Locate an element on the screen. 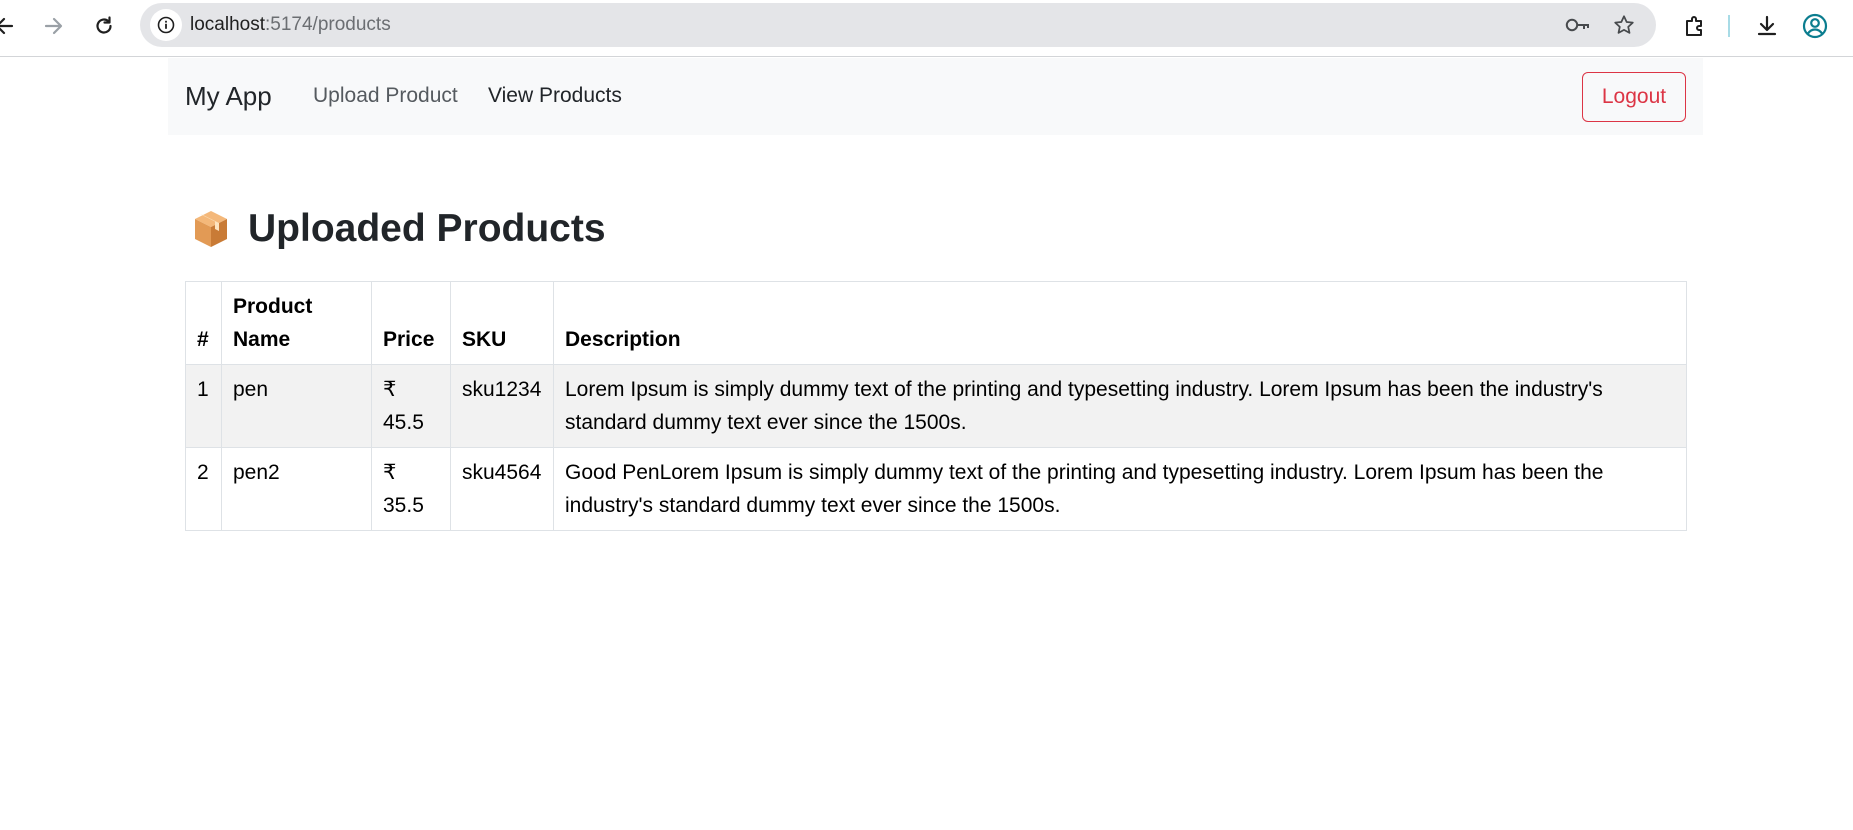 Image resolution: width=1853 pixels, height=830 pixels. url-host: localhost is located at coordinates (227, 24).